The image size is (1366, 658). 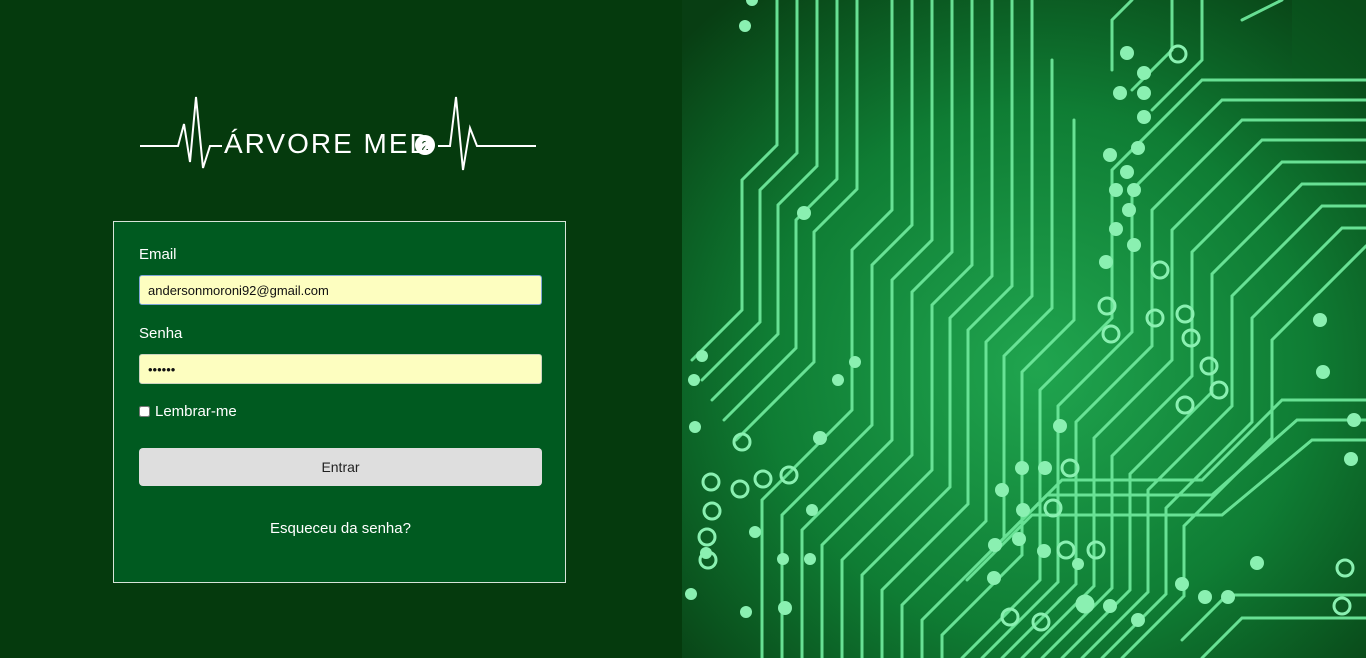 I want to click on remember-me-checkbox, so click(x=144, y=411).